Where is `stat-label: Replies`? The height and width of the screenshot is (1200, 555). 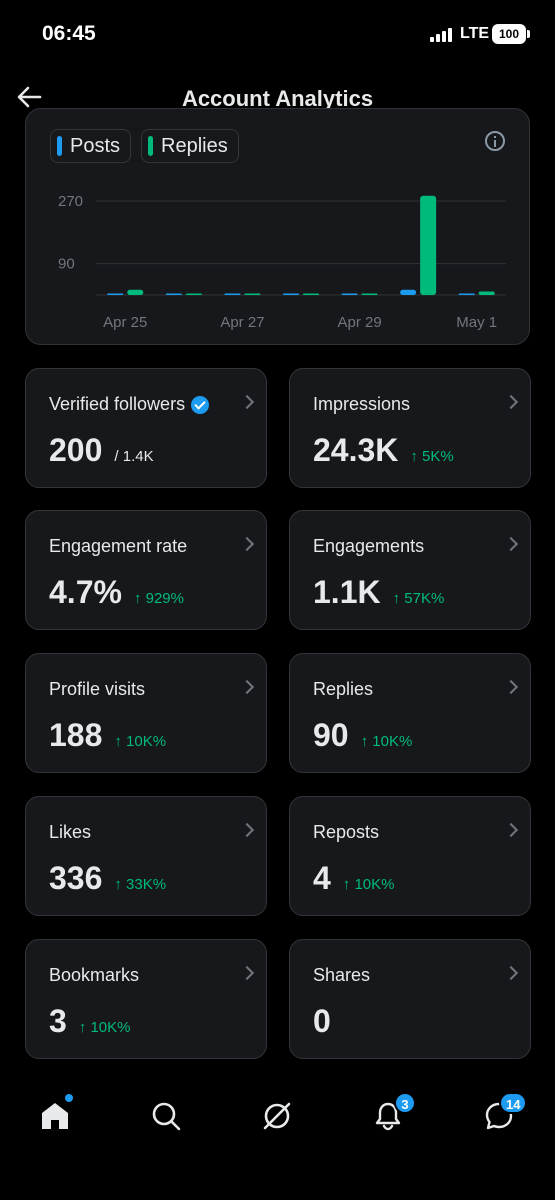
stat-label: Replies is located at coordinates (343, 689).